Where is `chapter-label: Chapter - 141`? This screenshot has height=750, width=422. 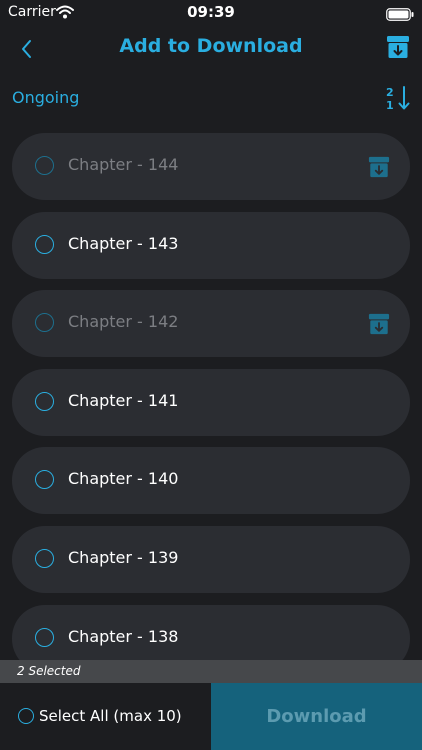 chapter-label: Chapter - 141 is located at coordinates (123, 400).